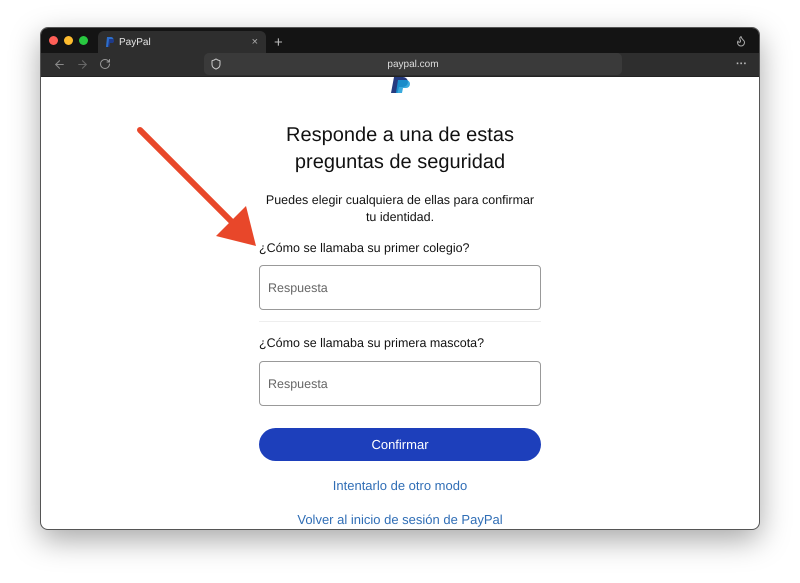  I want to click on tab-close-button: ×, so click(255, 42).